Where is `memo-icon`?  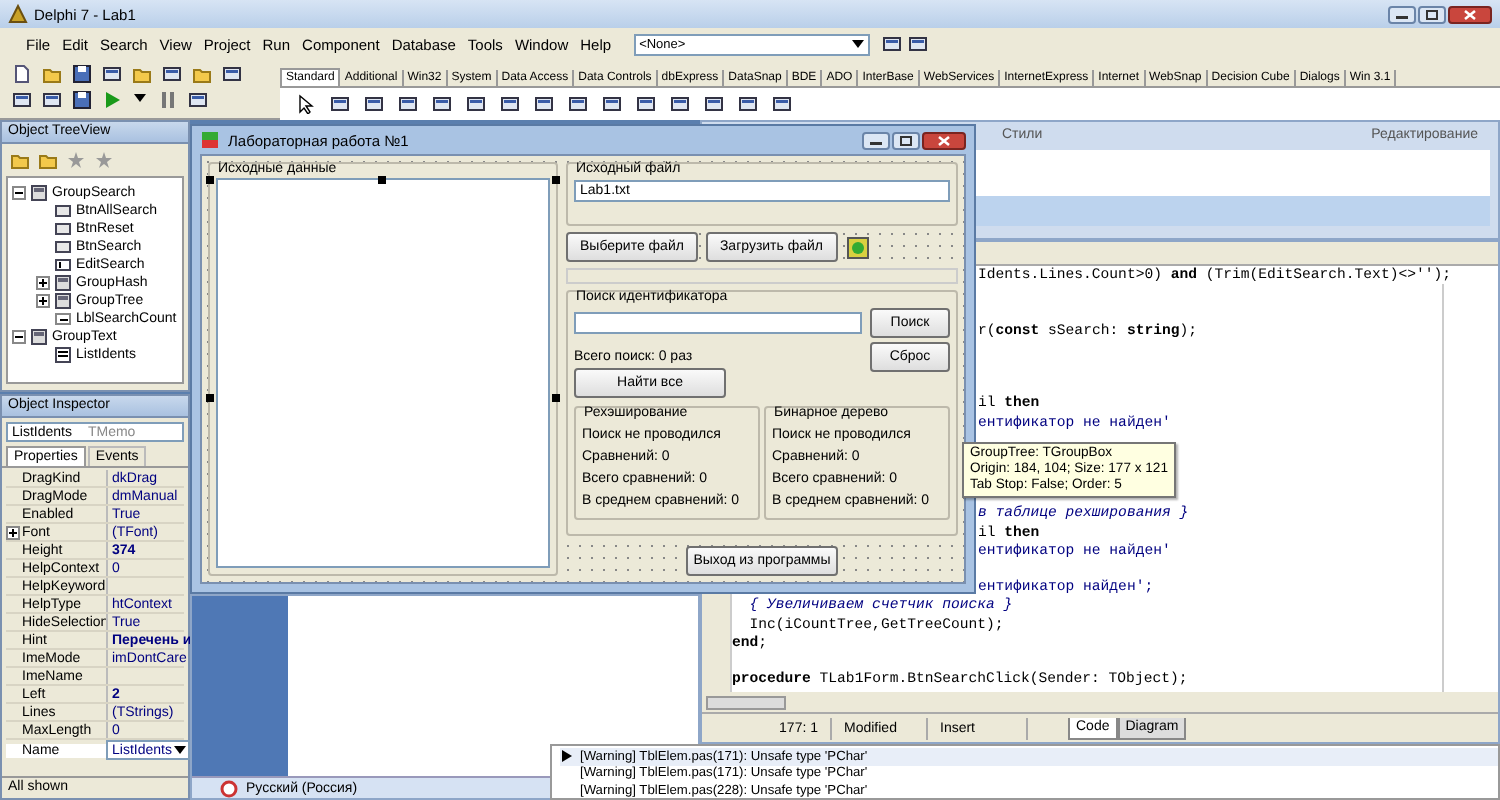
memo-icon is located at coordinates (63, 355).